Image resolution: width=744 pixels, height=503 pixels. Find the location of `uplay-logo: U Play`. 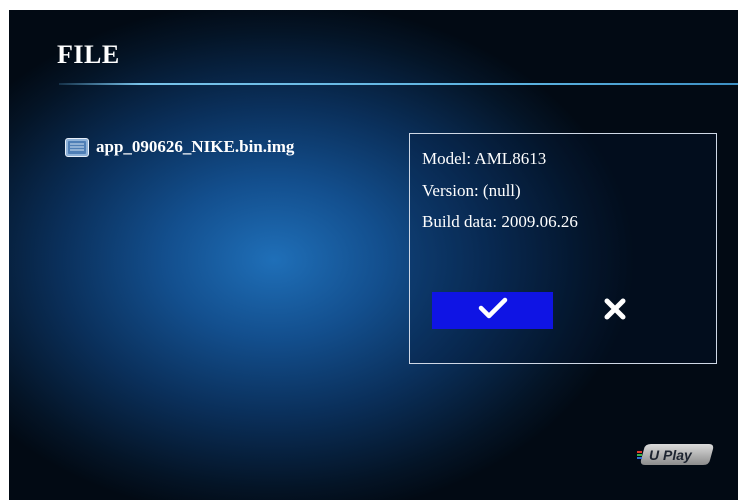

uplay-logo: U Play is located at coordinates (676, 454).